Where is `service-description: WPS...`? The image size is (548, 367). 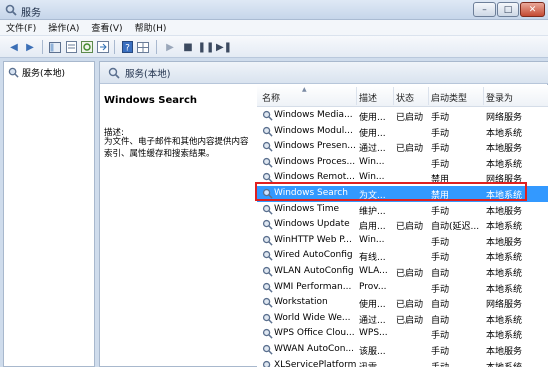 service-description: WPS... is located at coordinates (373, 333).